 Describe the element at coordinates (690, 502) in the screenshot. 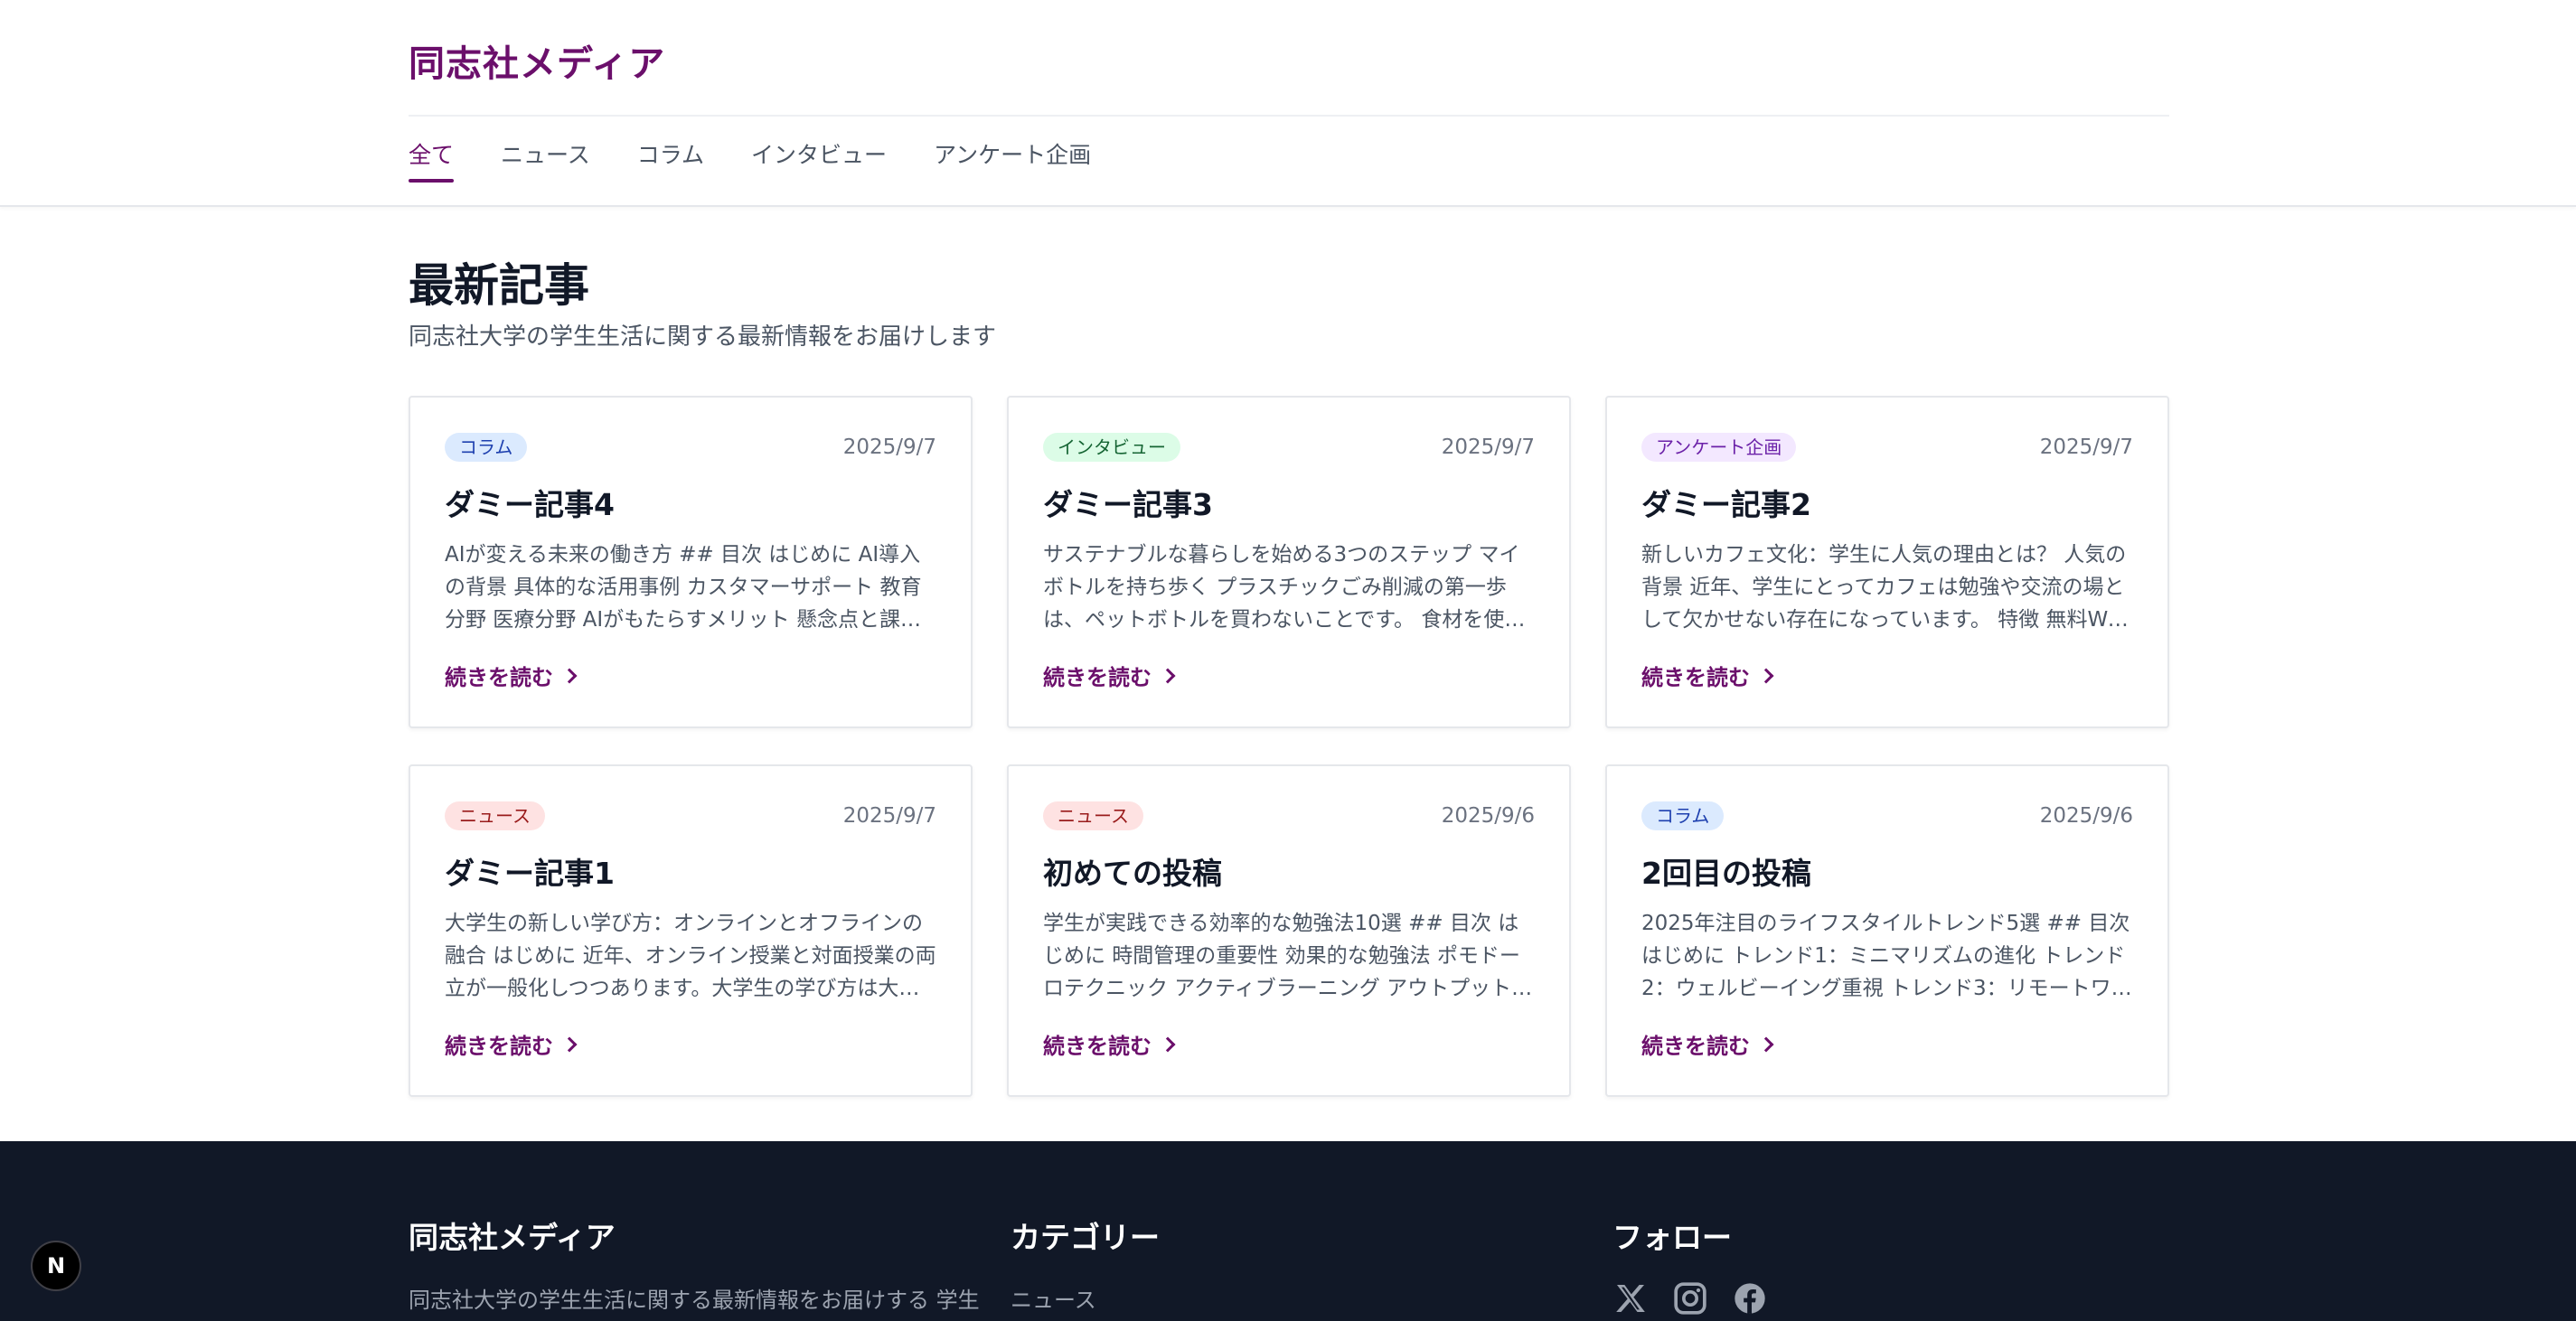

I see `article-title: ダミー記事4` at that location.